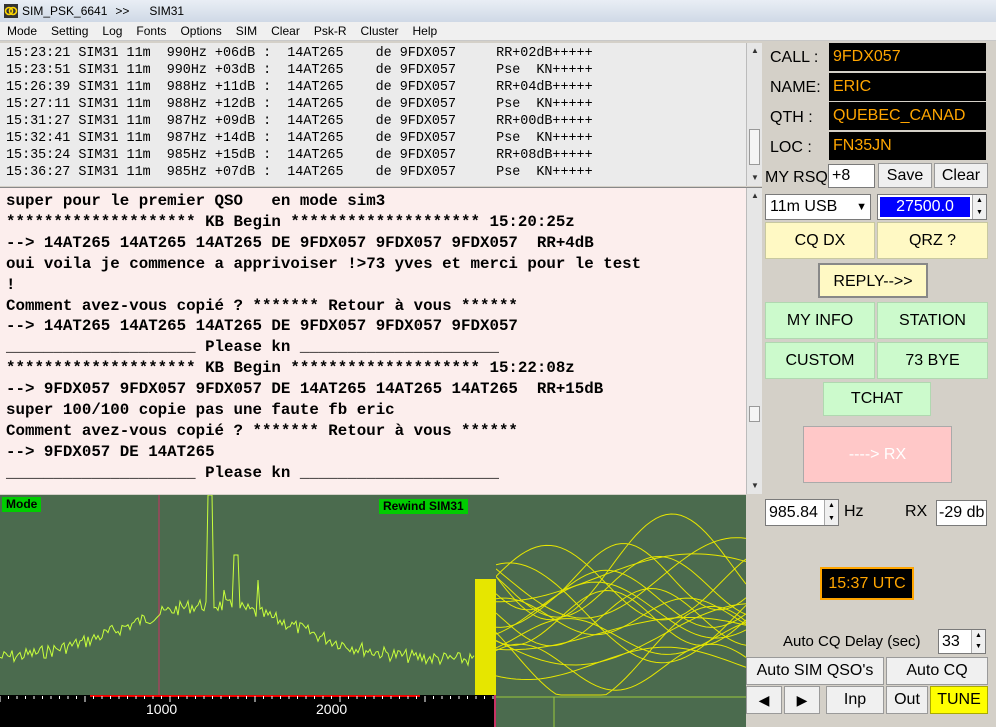 Image resolution: width=996 pixels, height=727 pixels. I want to click on save-button: Save, so click(905, 175).